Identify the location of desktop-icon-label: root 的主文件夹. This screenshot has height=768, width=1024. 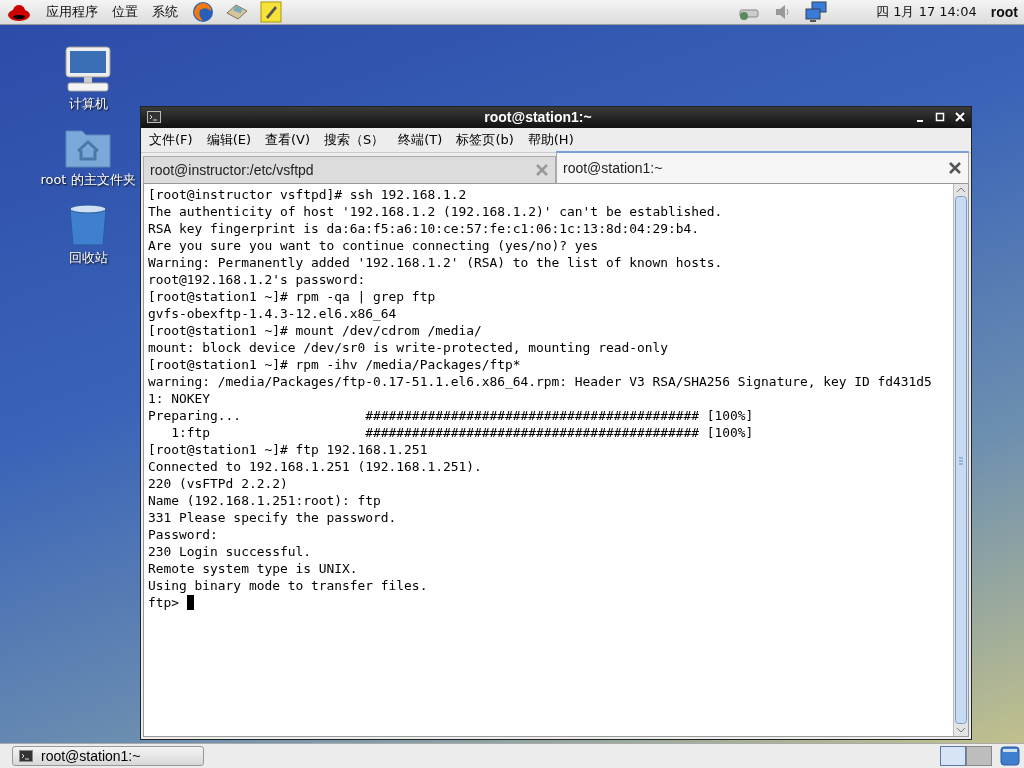
(88, 180).